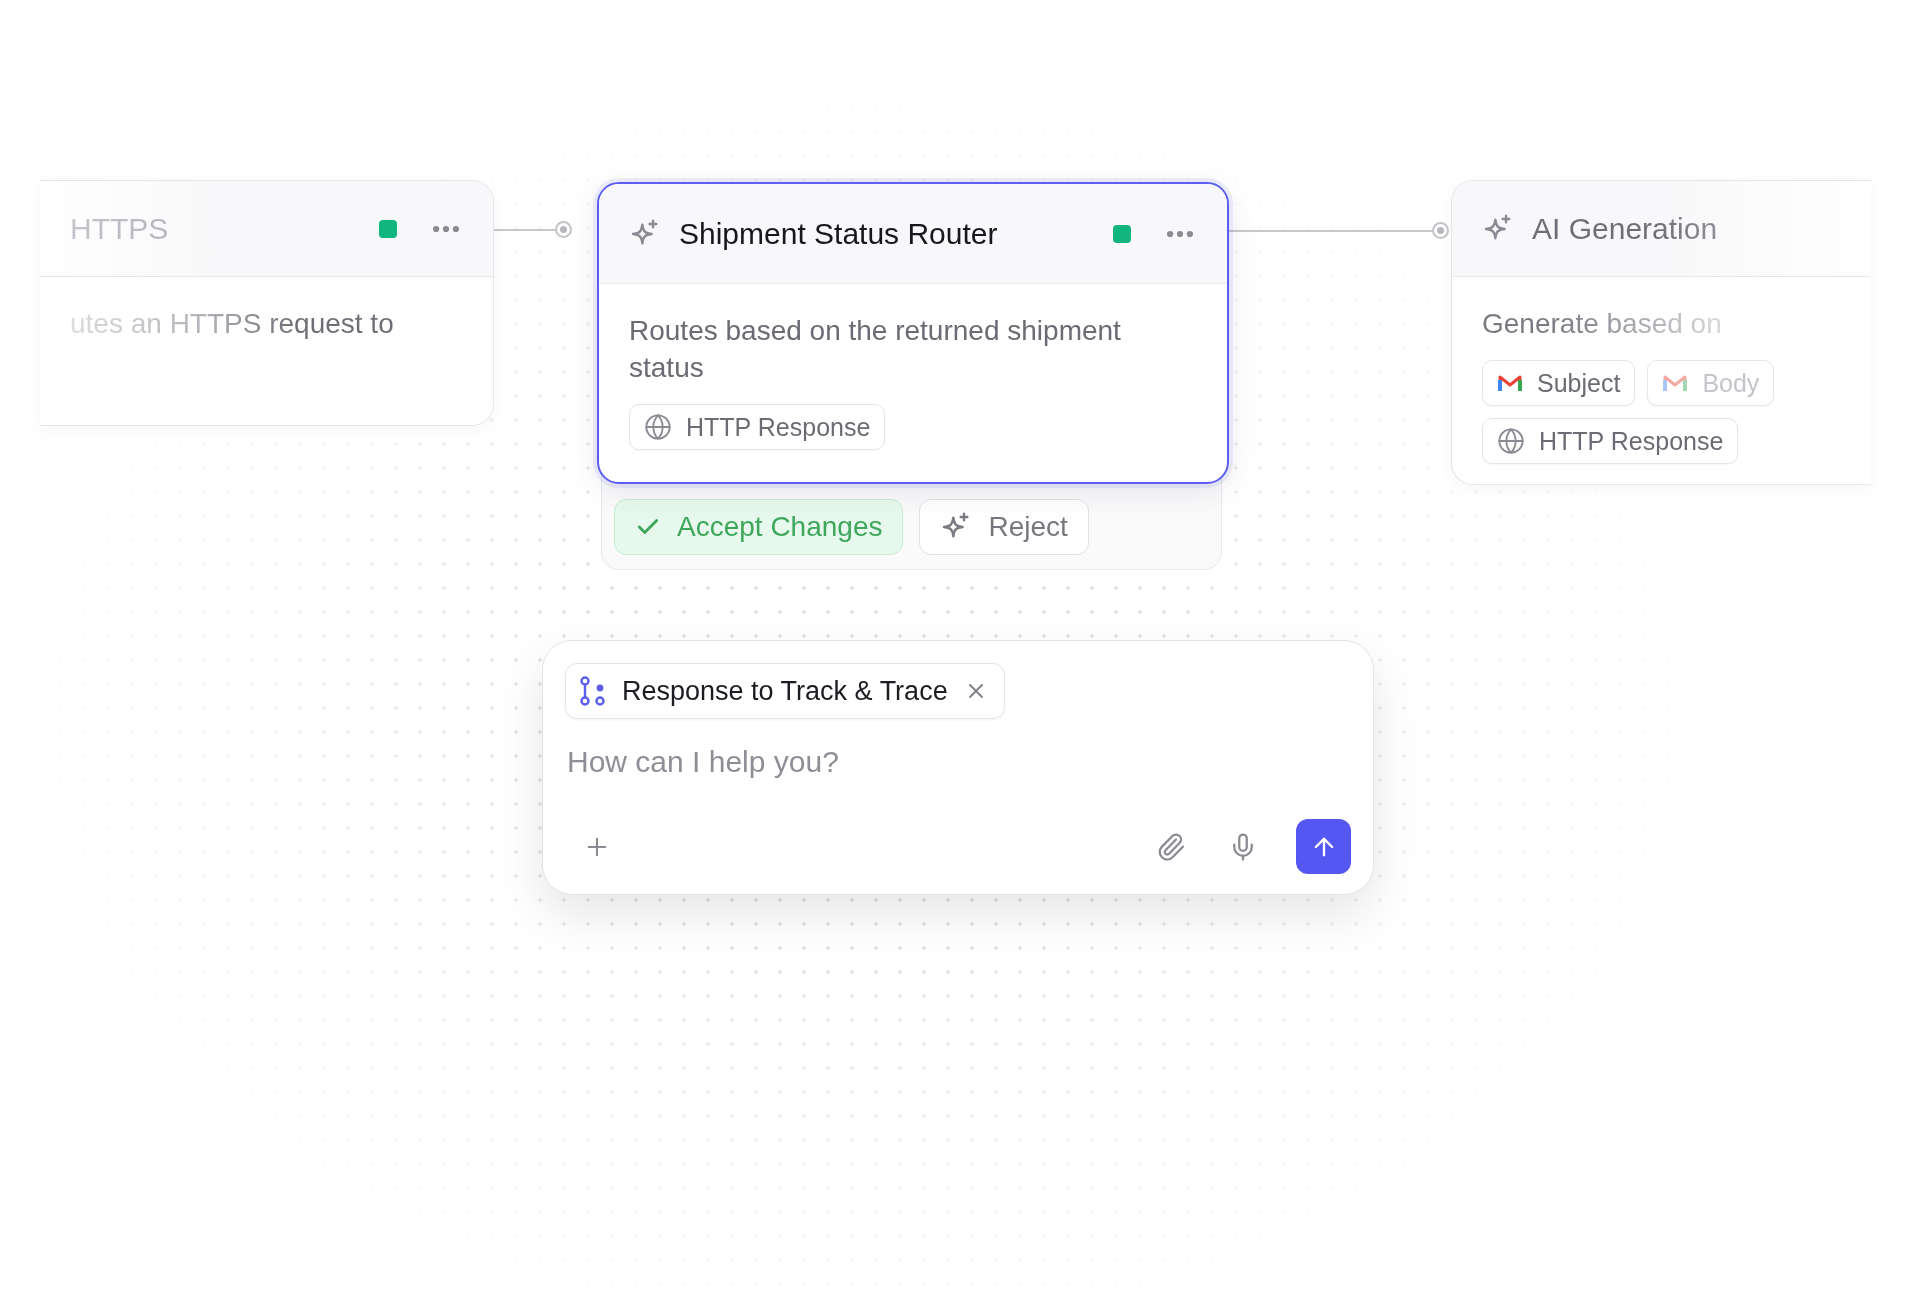  Describe the element at coordinates (785, 691) in the screenshot. I see `context-label: Response to Track & Trace` at that location.